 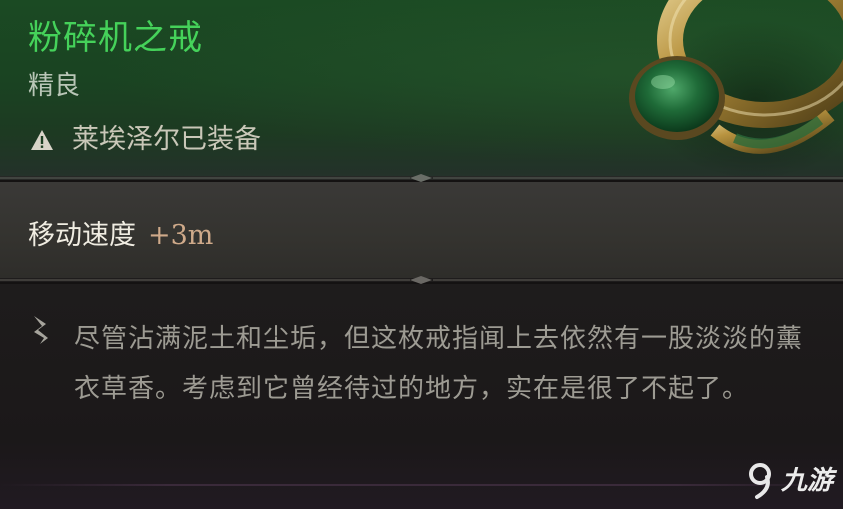 What do you see at coordinates (759, 481) in the screenshot?
I see `jiuyou-logo-icon` at bounding box center [759, 481].